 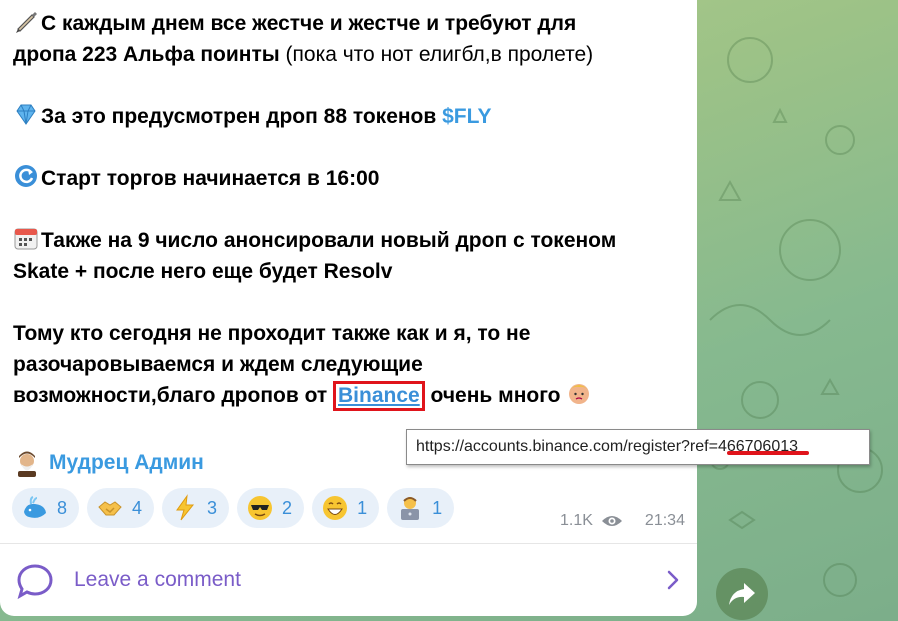 What do you see at coordinates (26, 176) in the screenshot?
I see `refresh-icon` at bounding box center [26, 176].